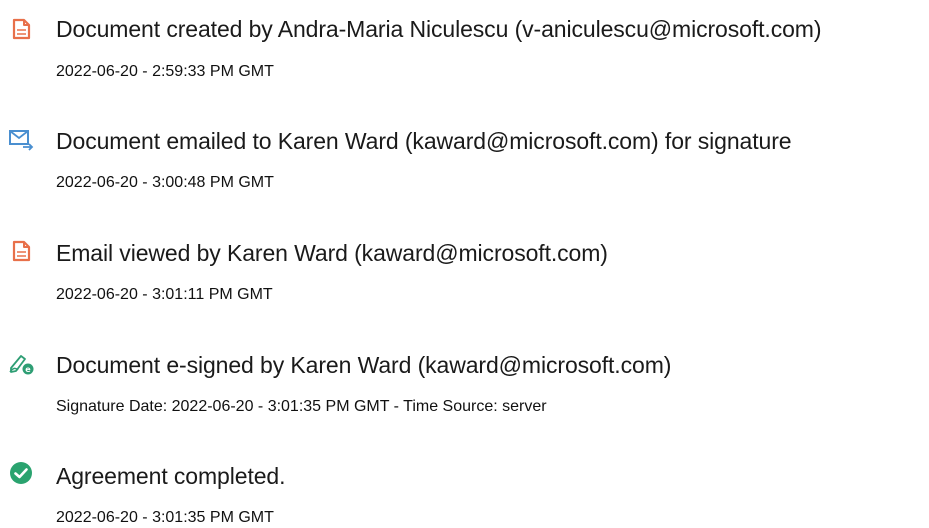  I want to click on document-viewed-icon, so click(21, 251).